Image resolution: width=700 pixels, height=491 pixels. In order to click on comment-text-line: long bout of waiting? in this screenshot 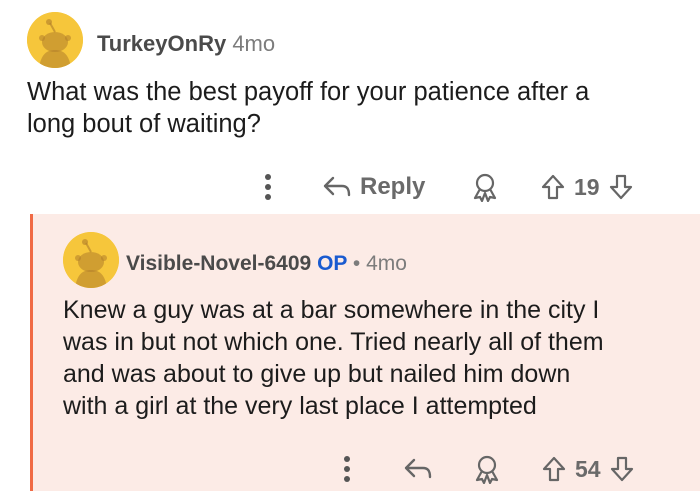, I will do `click(144, 124)`.